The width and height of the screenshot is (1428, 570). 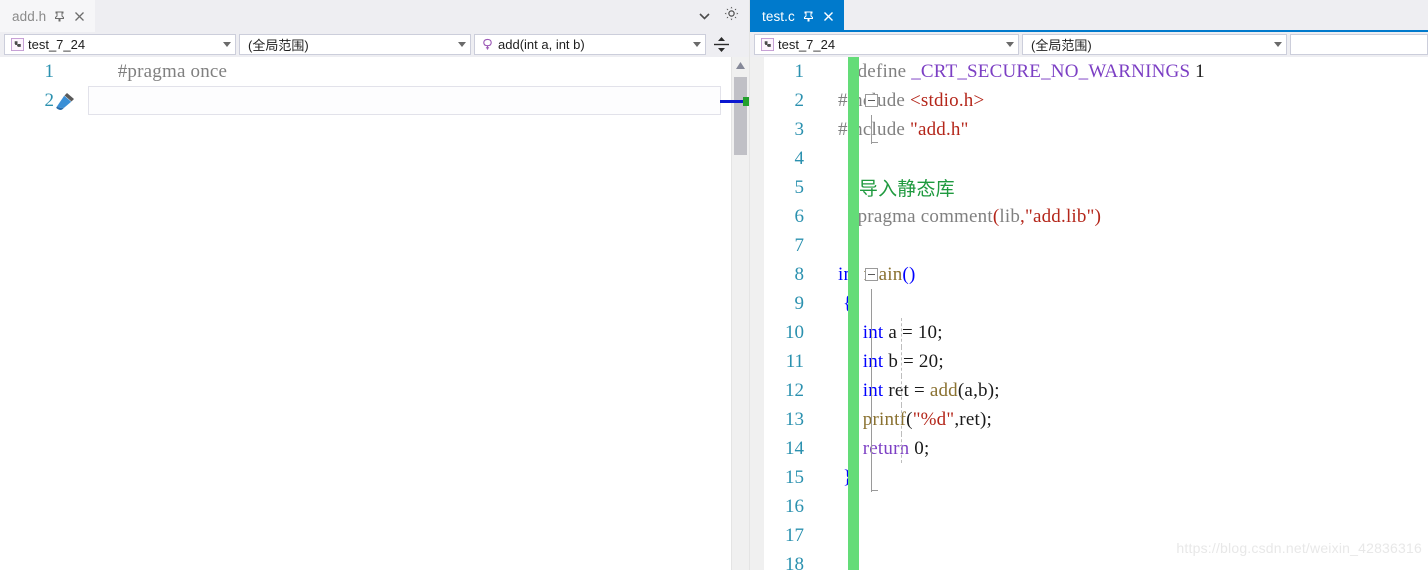 I want to click on error-squiggle-token: add, so click(x=211, y=102).